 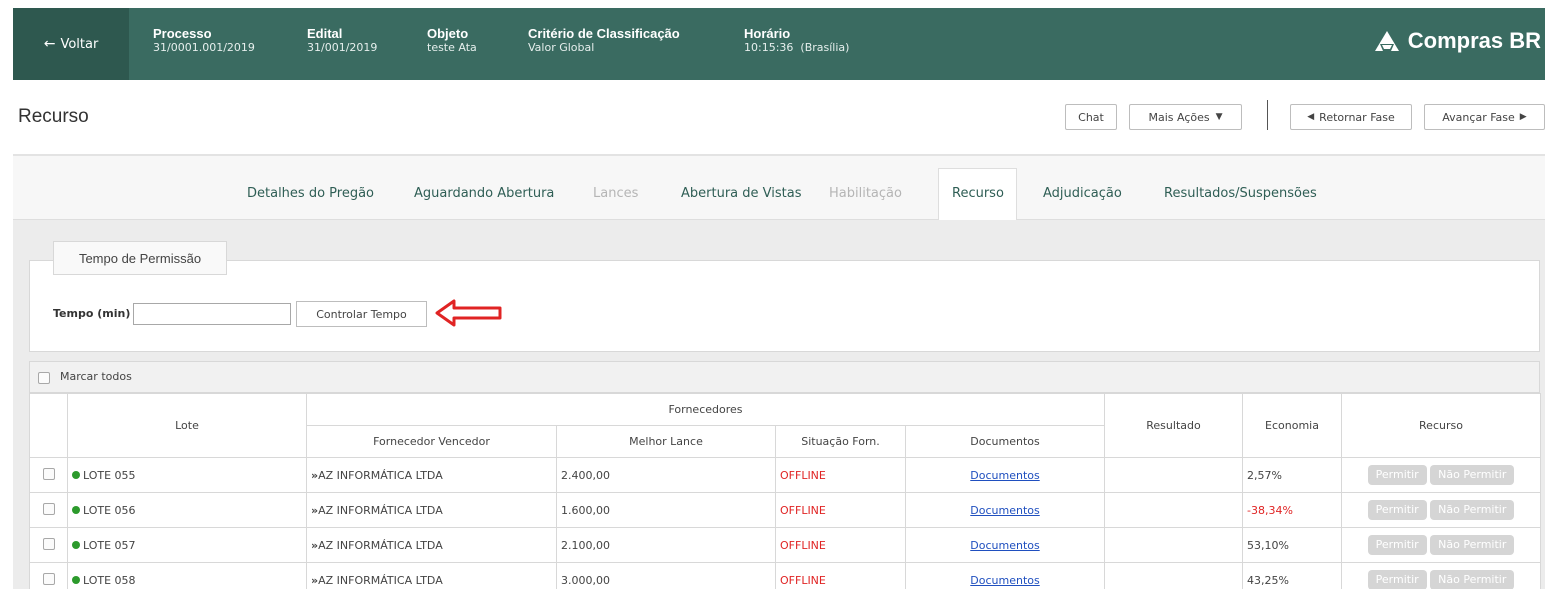 I want to click on economia-cell: -38,34%, so click(x=1292, y=510).